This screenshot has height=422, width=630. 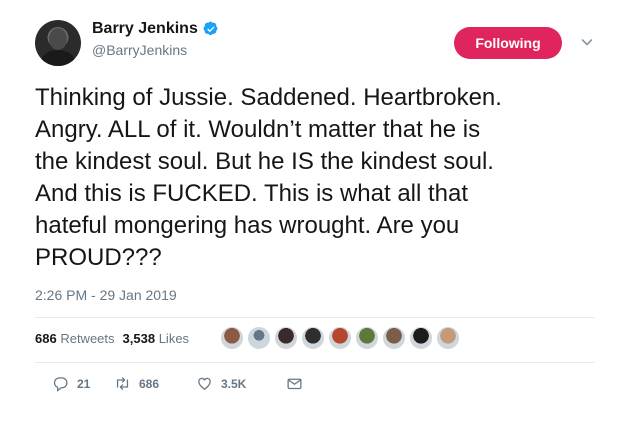 What do you see at coordinates (46, 338) in the screenshot?
I see `retweets-count: 686` at bounding box center [46, 338].